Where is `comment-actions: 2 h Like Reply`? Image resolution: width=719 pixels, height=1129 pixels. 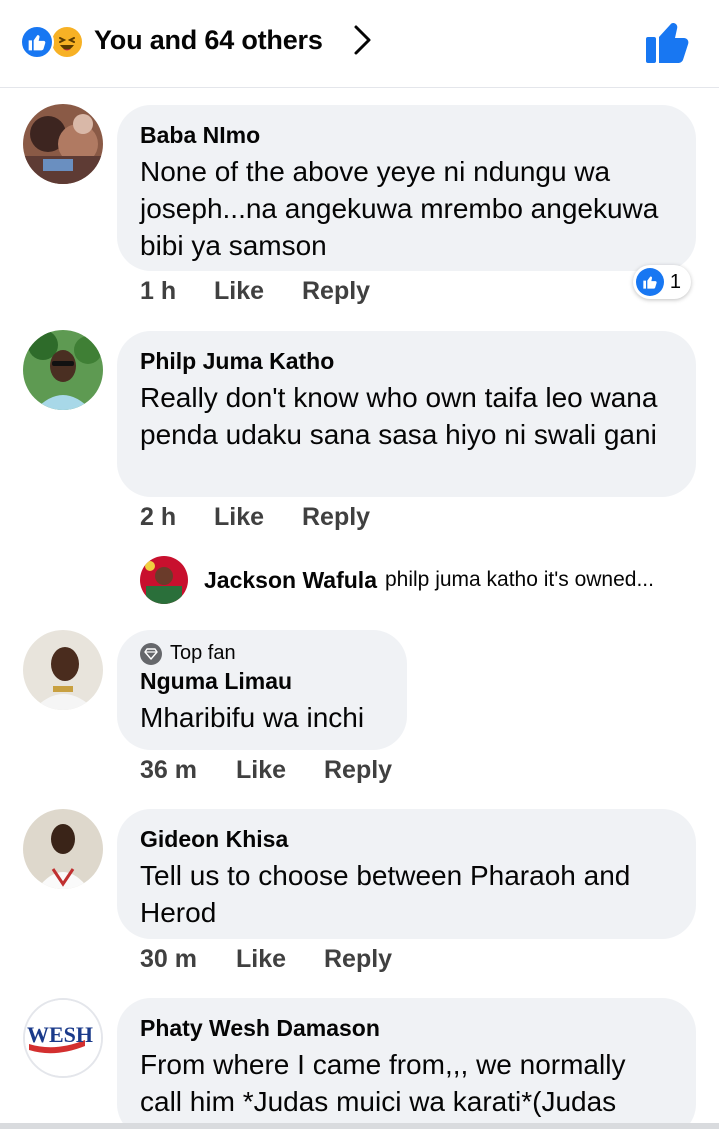
comment-actions: 2 h Like Reply is located at coordinates (255, 517).